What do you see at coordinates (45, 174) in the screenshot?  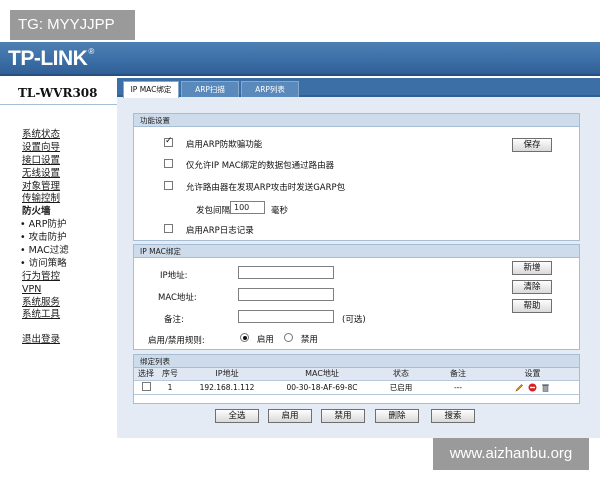 I see `nav-wireless-settings: 无线设置` at bounding box center [45, 174].